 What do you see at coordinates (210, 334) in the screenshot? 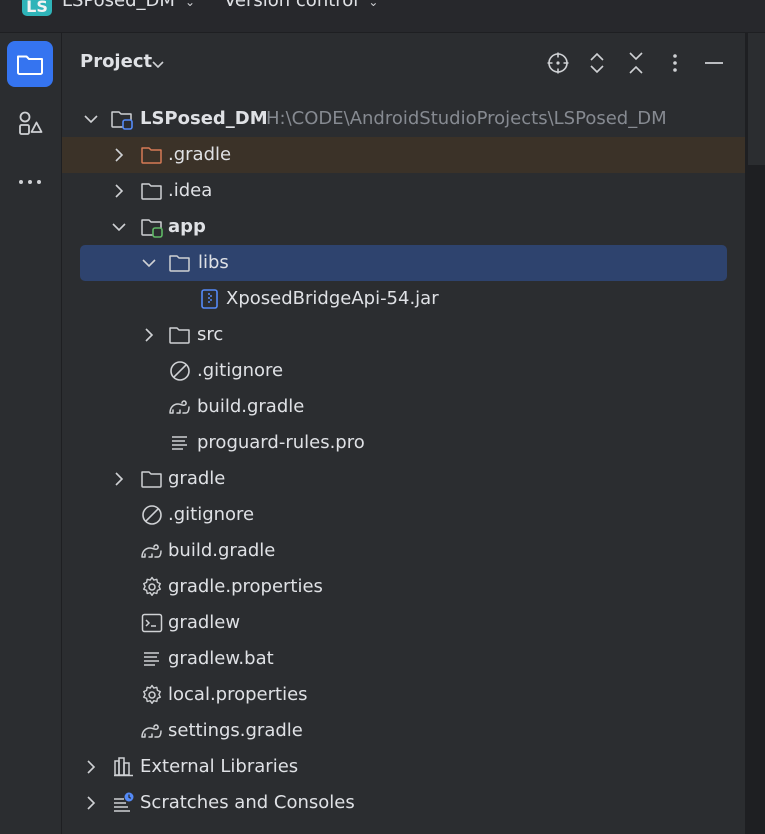
I see `tree-label: src` at bounding box center [210, 334].